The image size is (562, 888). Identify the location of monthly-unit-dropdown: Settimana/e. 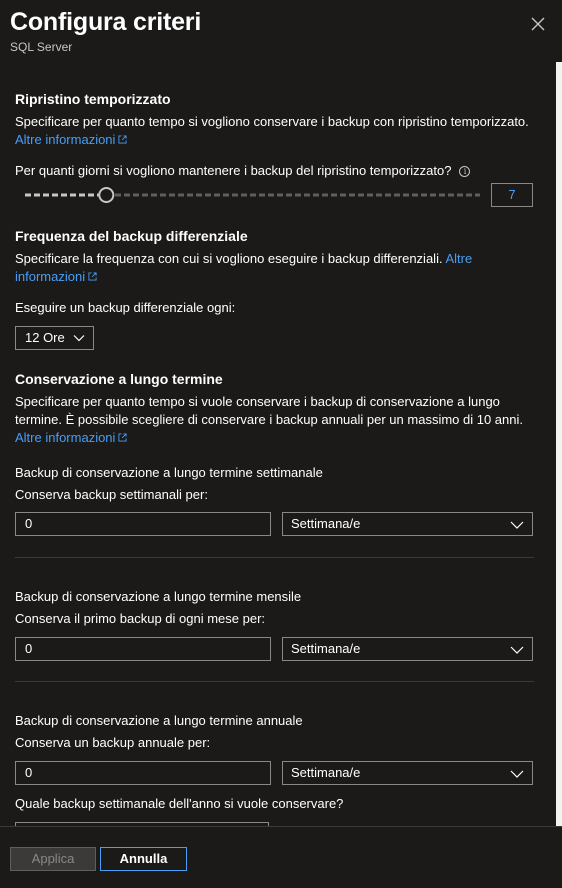
(407, 649).